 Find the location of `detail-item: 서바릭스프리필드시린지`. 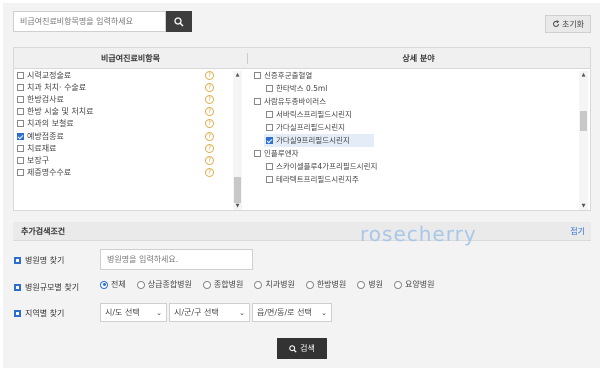

detail-item: 서바릭스프리필드시린지 is located at coordinates (415, 114).